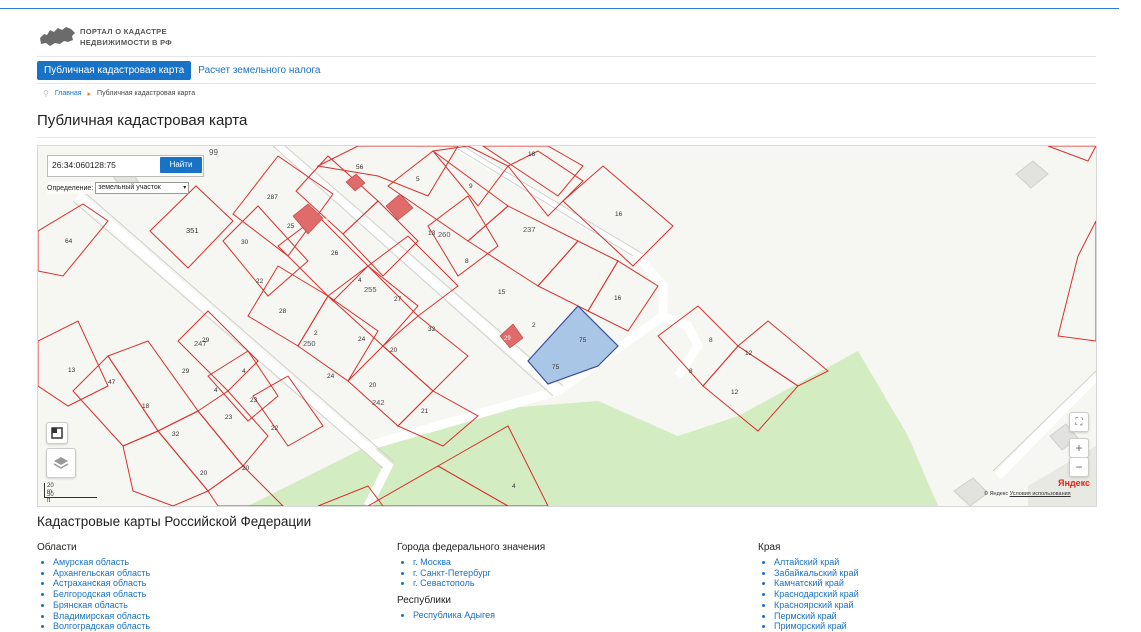  Describe the element at coordinates (185, 188) in the screenshot. I see `chevron-down-icon: ▾` at that location.